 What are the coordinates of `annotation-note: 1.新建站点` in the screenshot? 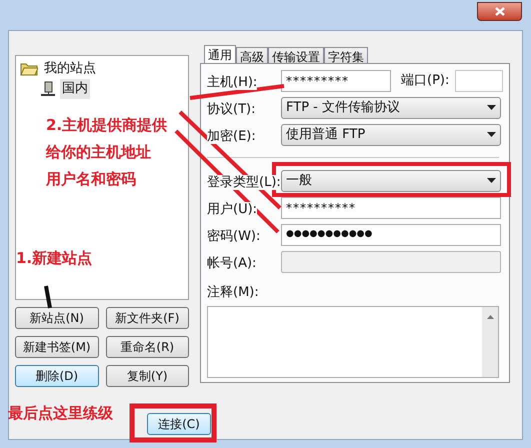 It's located at (54, 258).